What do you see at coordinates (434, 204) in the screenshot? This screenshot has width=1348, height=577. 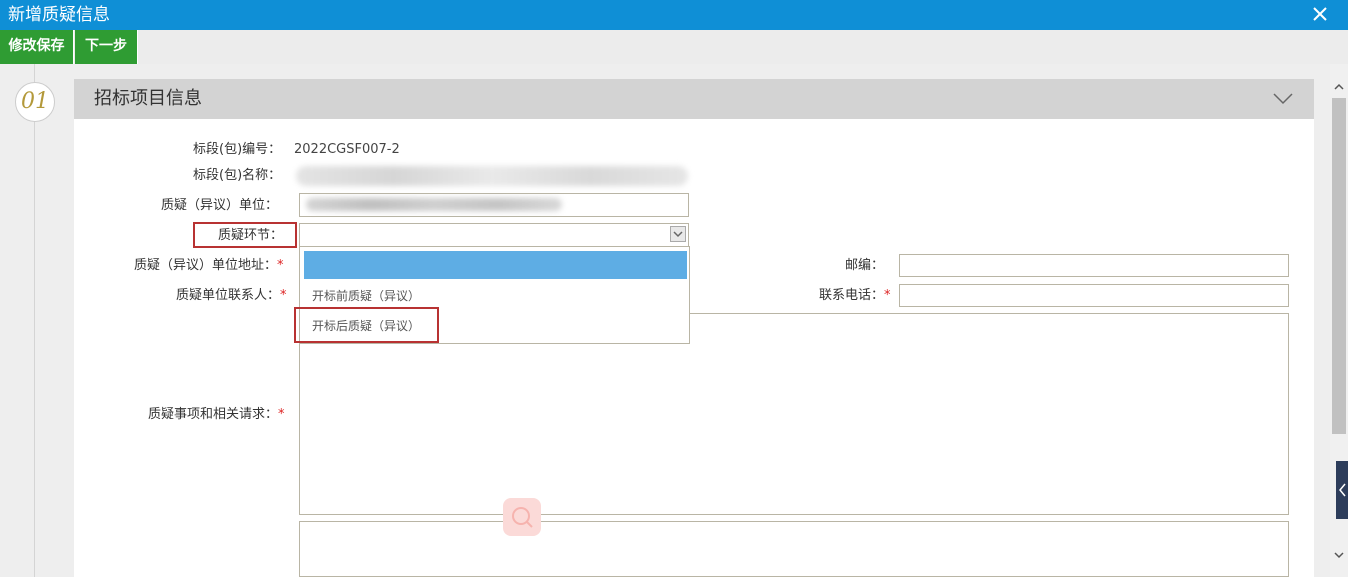 I see `unit-value-redacted` at bounding box center [434, 204].